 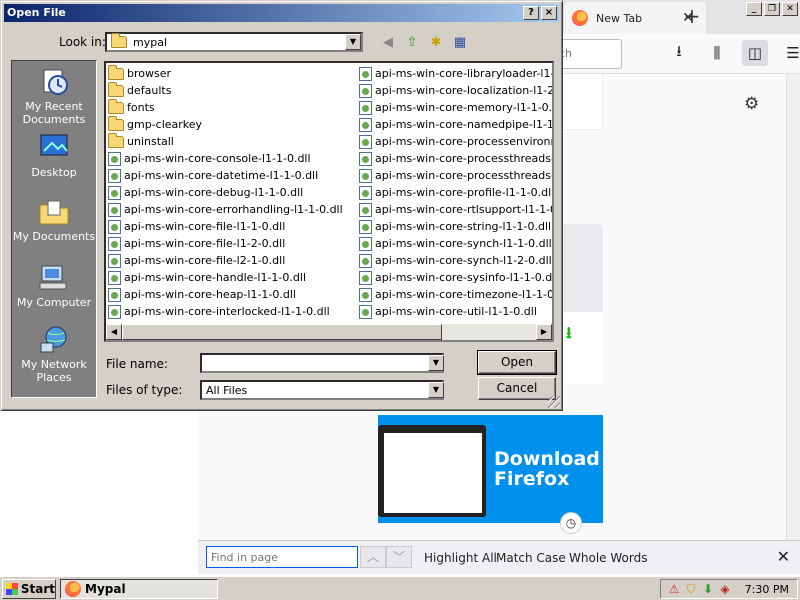 What do you see at coordinates (517, 362) in the screenshot?
I see `open-button: Open` at bounding box center [517, 362].